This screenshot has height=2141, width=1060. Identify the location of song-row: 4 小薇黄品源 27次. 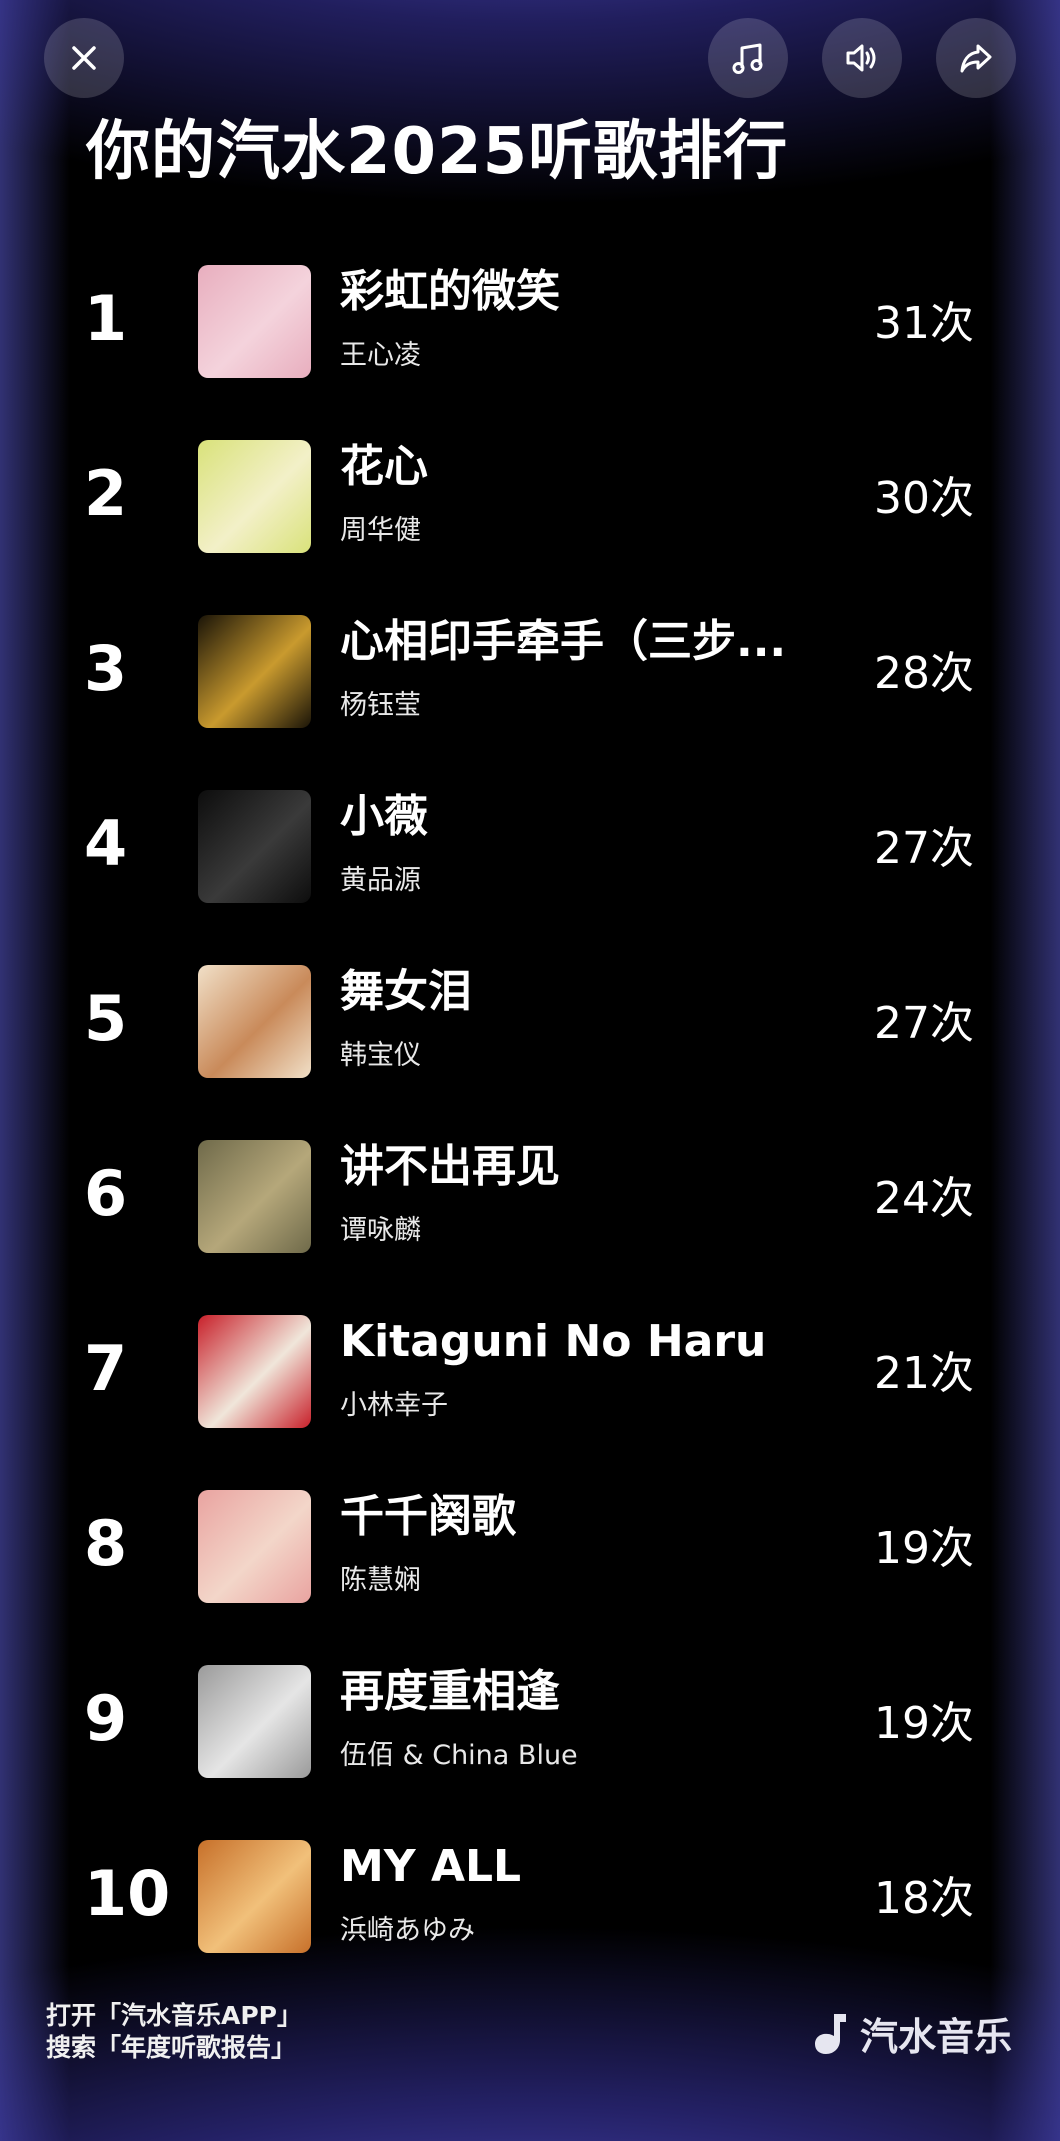
(530, 874).